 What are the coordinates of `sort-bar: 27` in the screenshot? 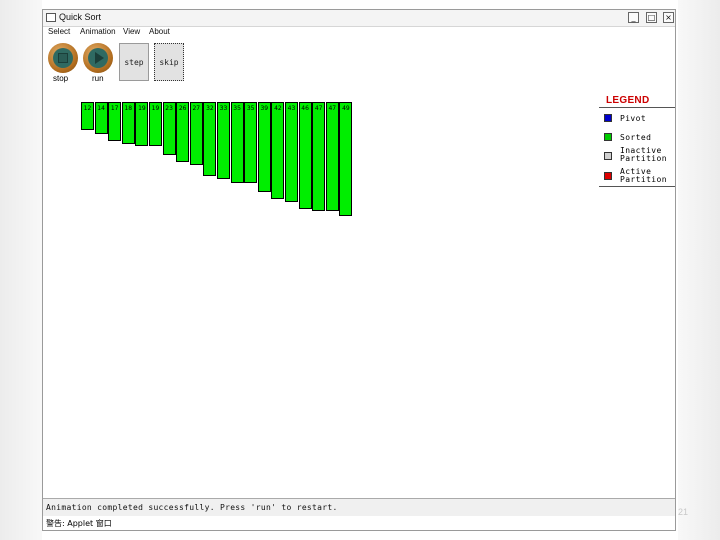 It's located at (196, 133).